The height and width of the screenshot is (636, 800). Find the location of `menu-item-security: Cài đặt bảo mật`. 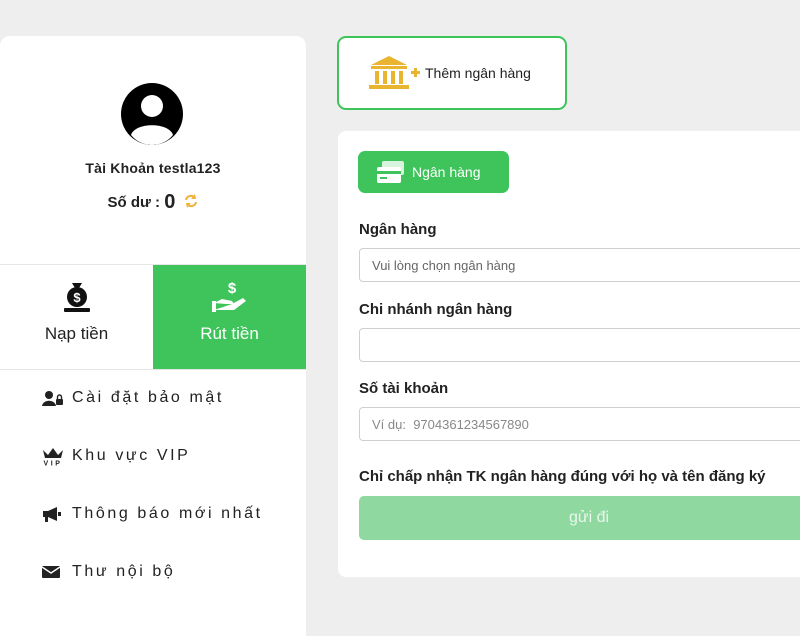

menu-item-security: Cài đặt bảo mật is located at coordinates (153, 398).